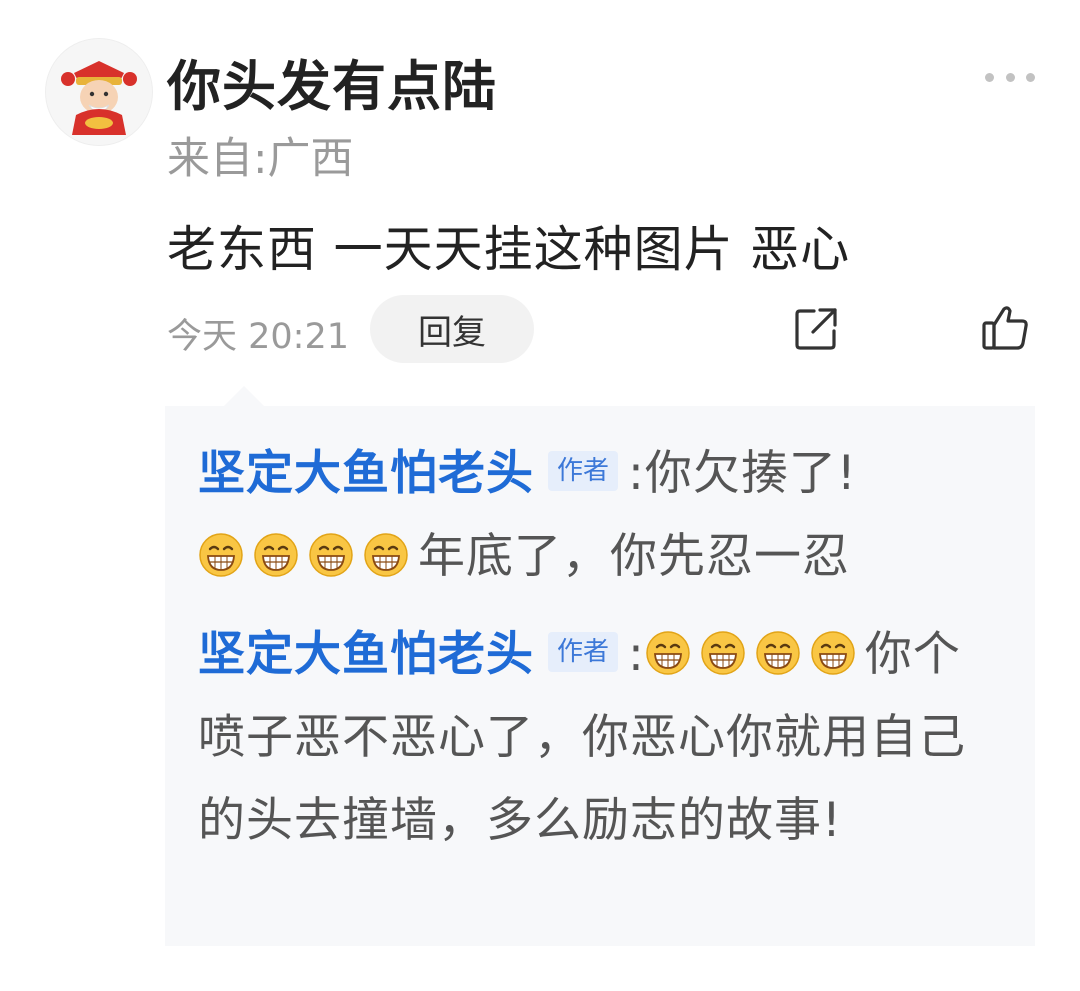 Image resolution: width=1080 pixels, height=991 pixels. I want to click on avatar, so click(99, 92).